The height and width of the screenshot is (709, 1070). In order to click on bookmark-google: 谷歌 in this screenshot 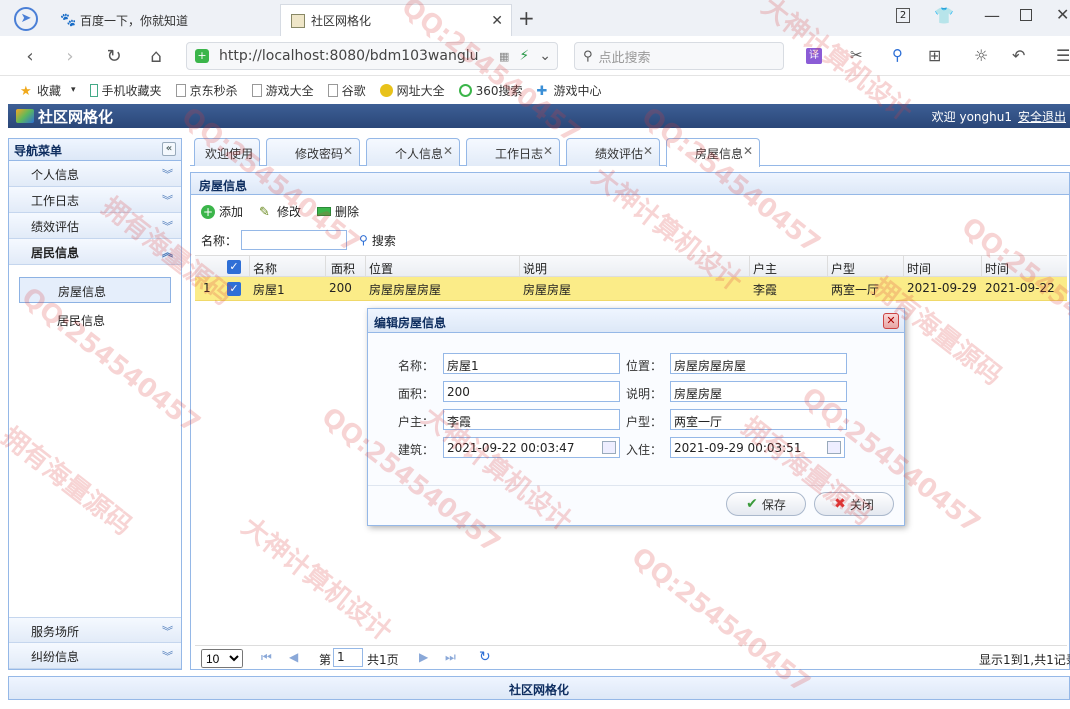, I will do `click(346, 90)`.